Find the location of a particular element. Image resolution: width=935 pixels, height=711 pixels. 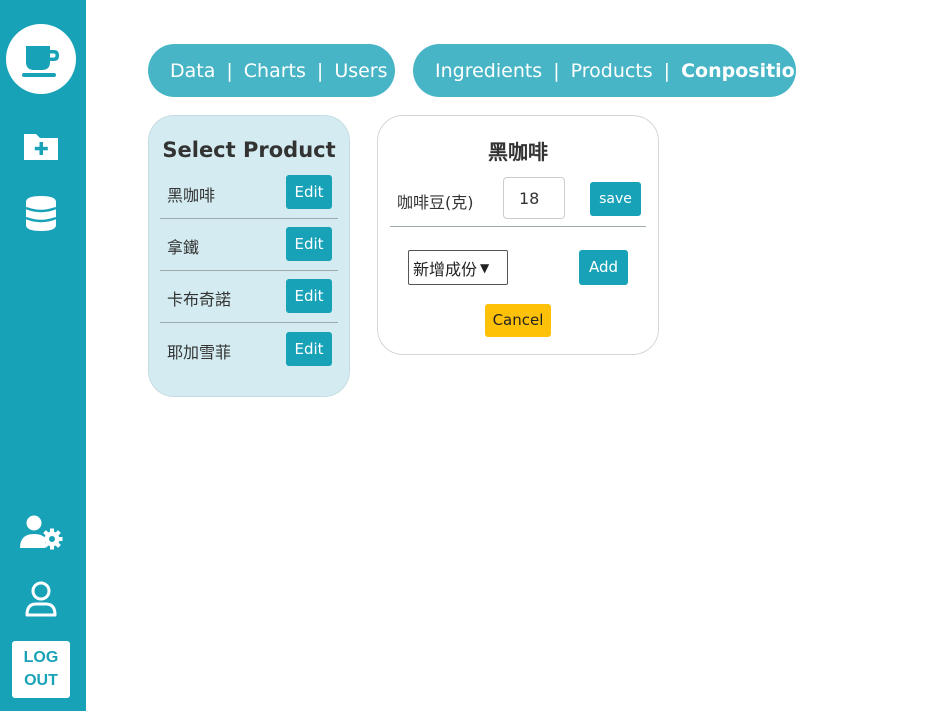

nav-link-conposition: Conposition is located at coordinates (744, 71).